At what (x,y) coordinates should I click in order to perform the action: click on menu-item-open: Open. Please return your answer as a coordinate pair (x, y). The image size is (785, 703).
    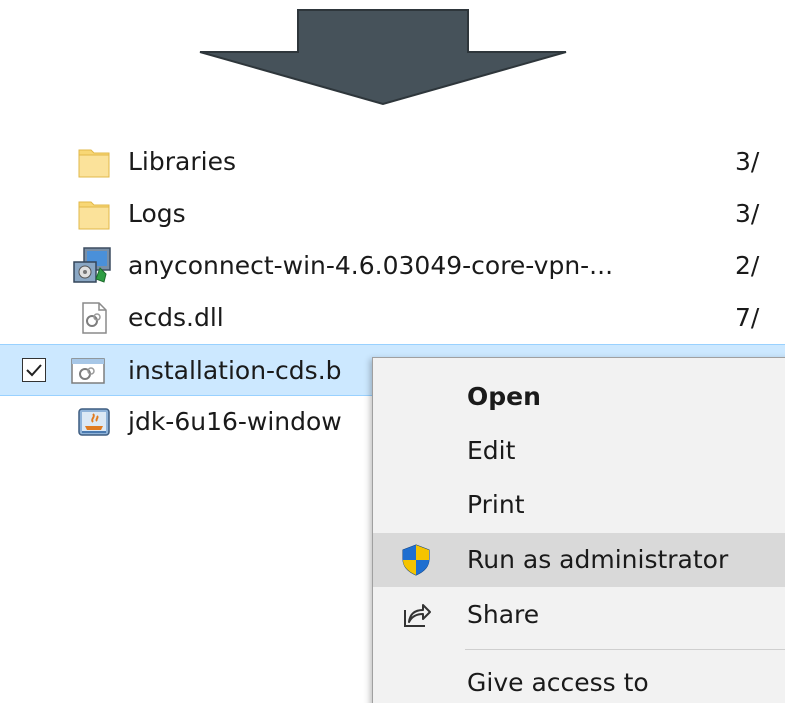
    Looking at the image, I should click on (579, 397).